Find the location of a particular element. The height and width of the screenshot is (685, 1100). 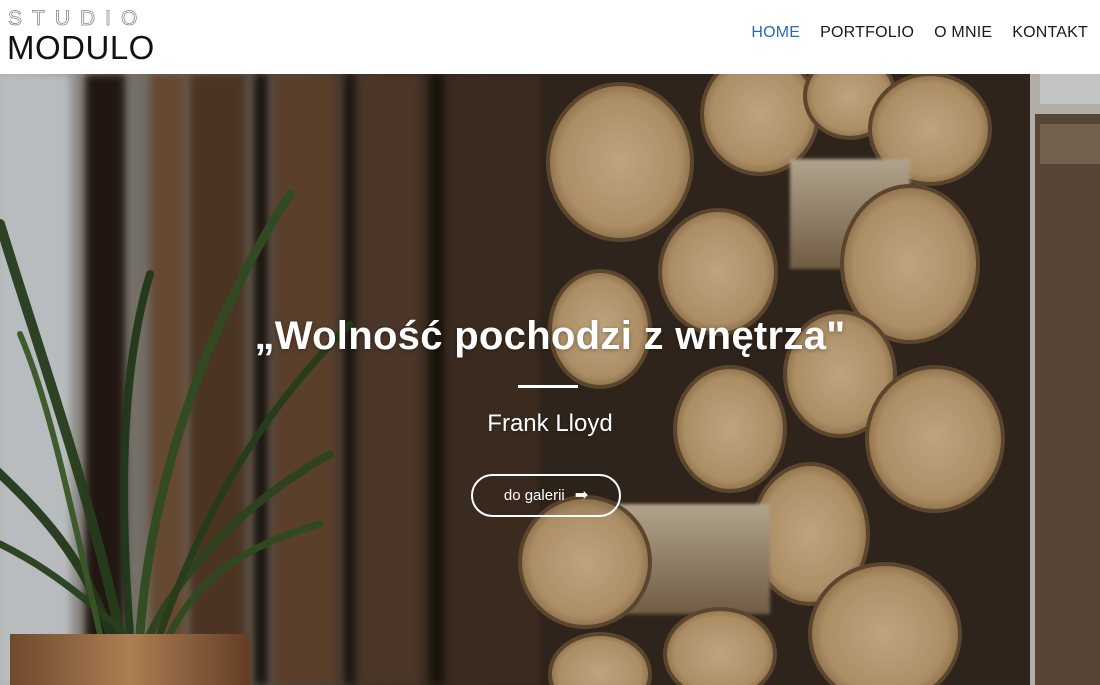

nav-item-home: HOME is located at coordinates (775, 33).